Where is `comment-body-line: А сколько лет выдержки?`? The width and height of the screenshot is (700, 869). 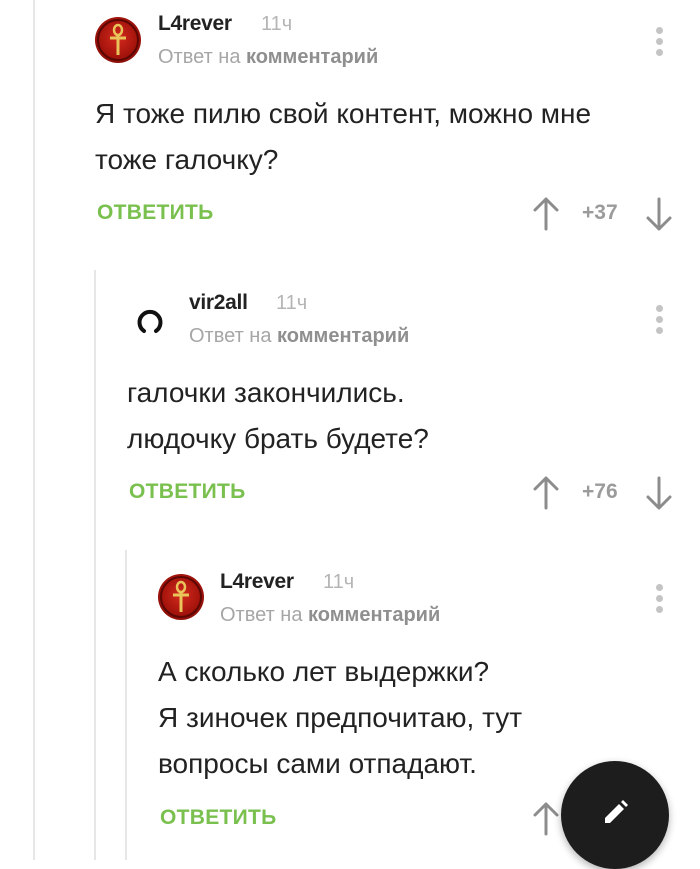
comment-body-line: А сколько лет выдержки? is located at coordinates (324, 671).